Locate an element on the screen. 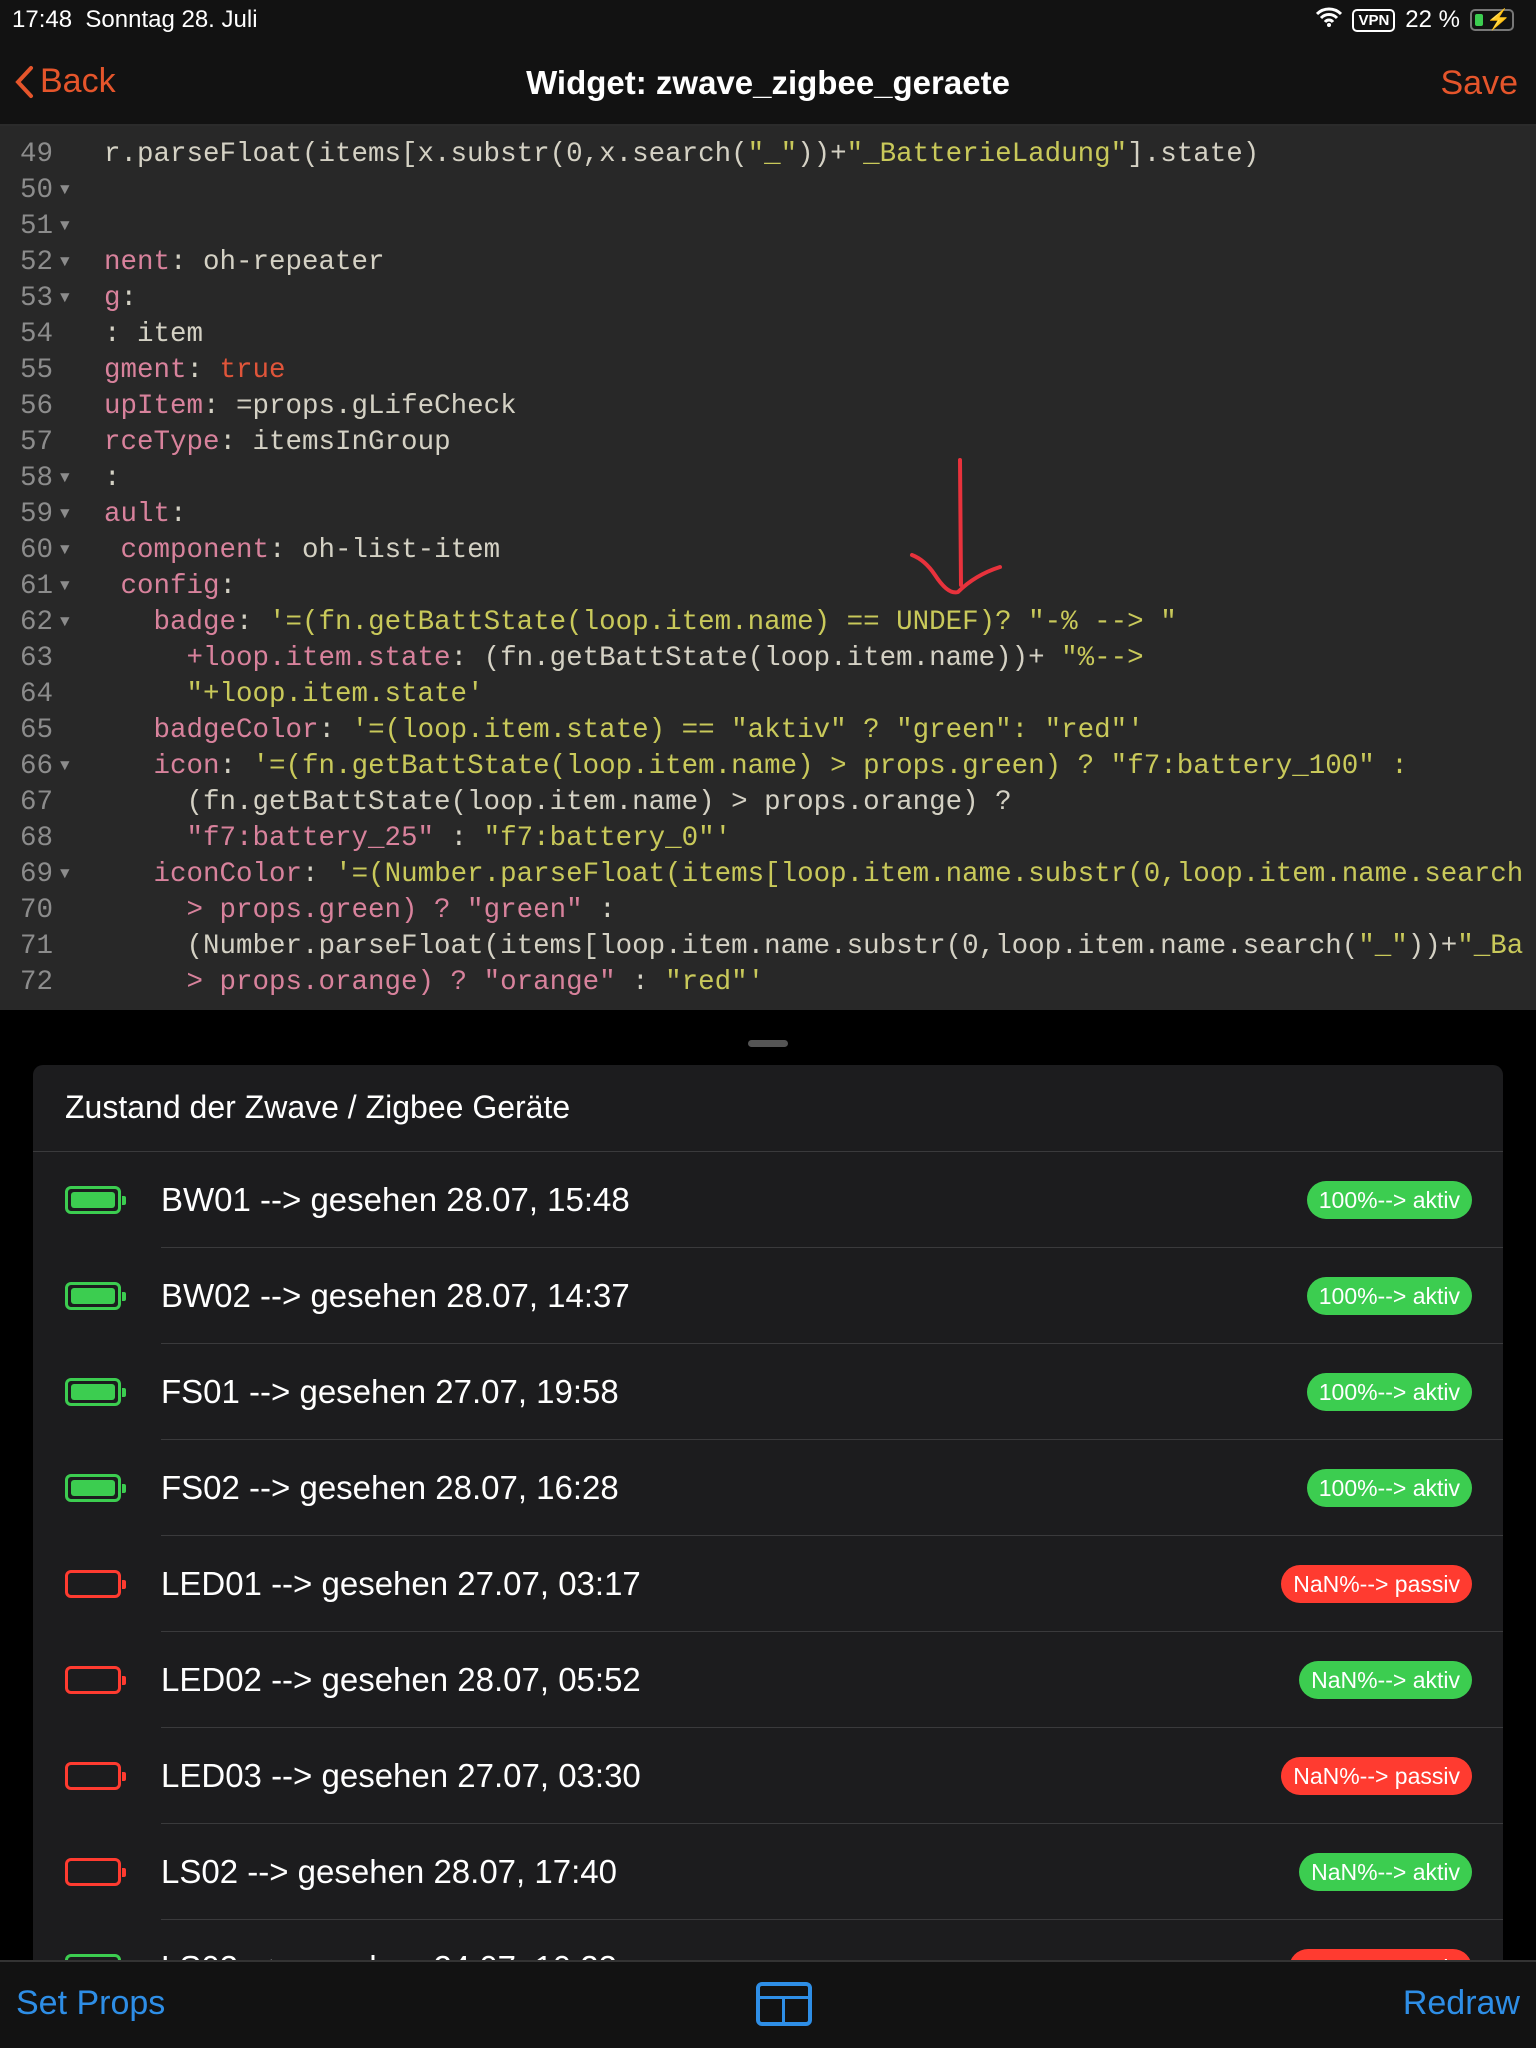 The image size is (1536, 2048). code-line: 51 ▼ is located at coordinates (768, 229).